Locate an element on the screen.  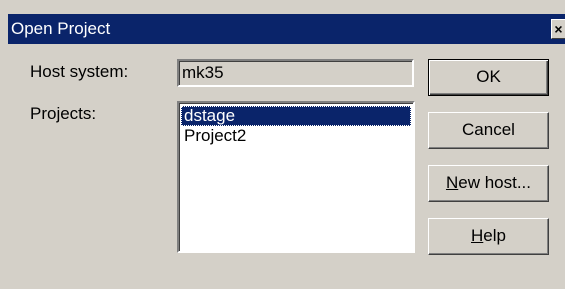
title-bar: Open Project × is located at coordinates (286, 29).